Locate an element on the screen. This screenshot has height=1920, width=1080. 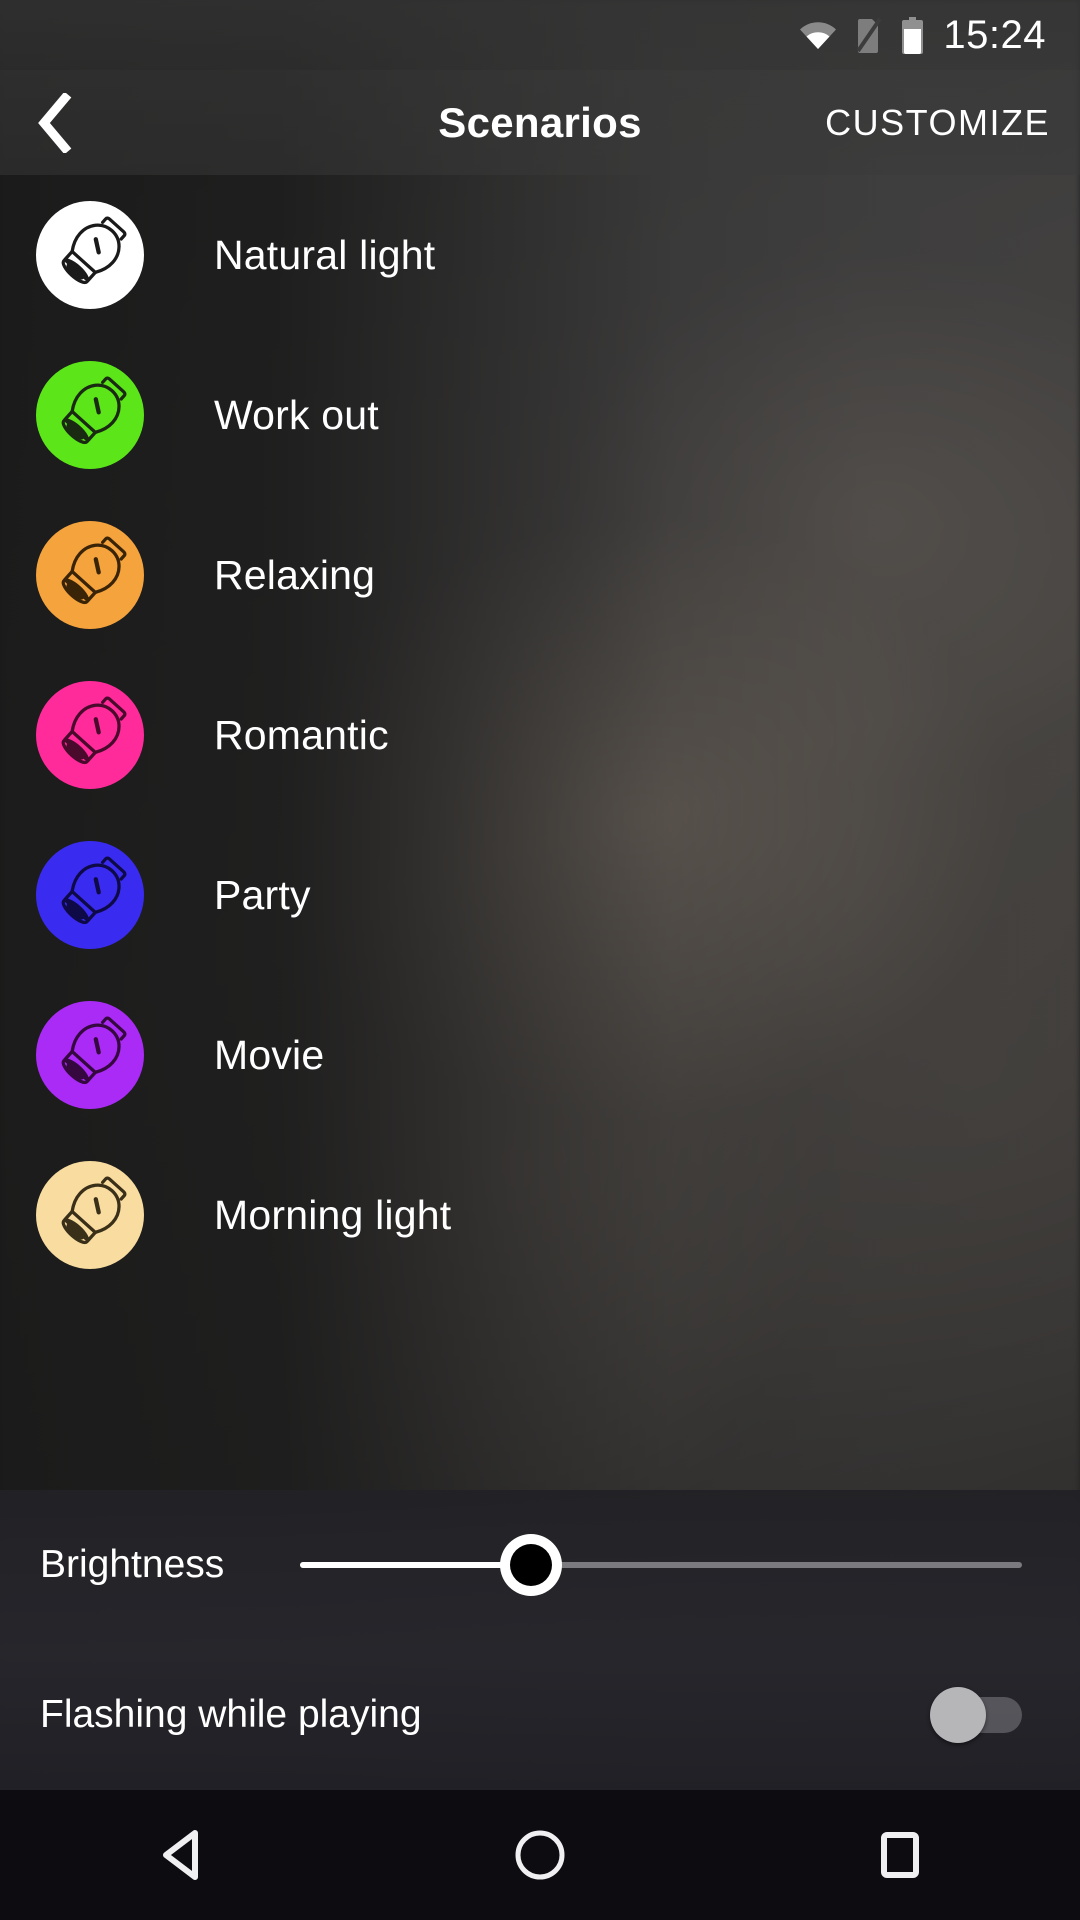
scenario-row: Work out is located at coordinates (540, 415).